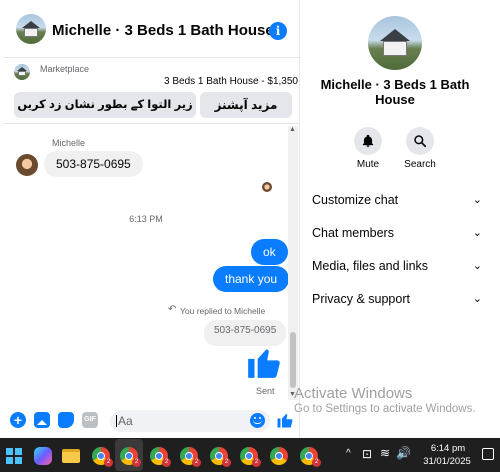 The width and height of the screenshot is (500, 472). I want to click on search-label: Search, so click(420, 164).